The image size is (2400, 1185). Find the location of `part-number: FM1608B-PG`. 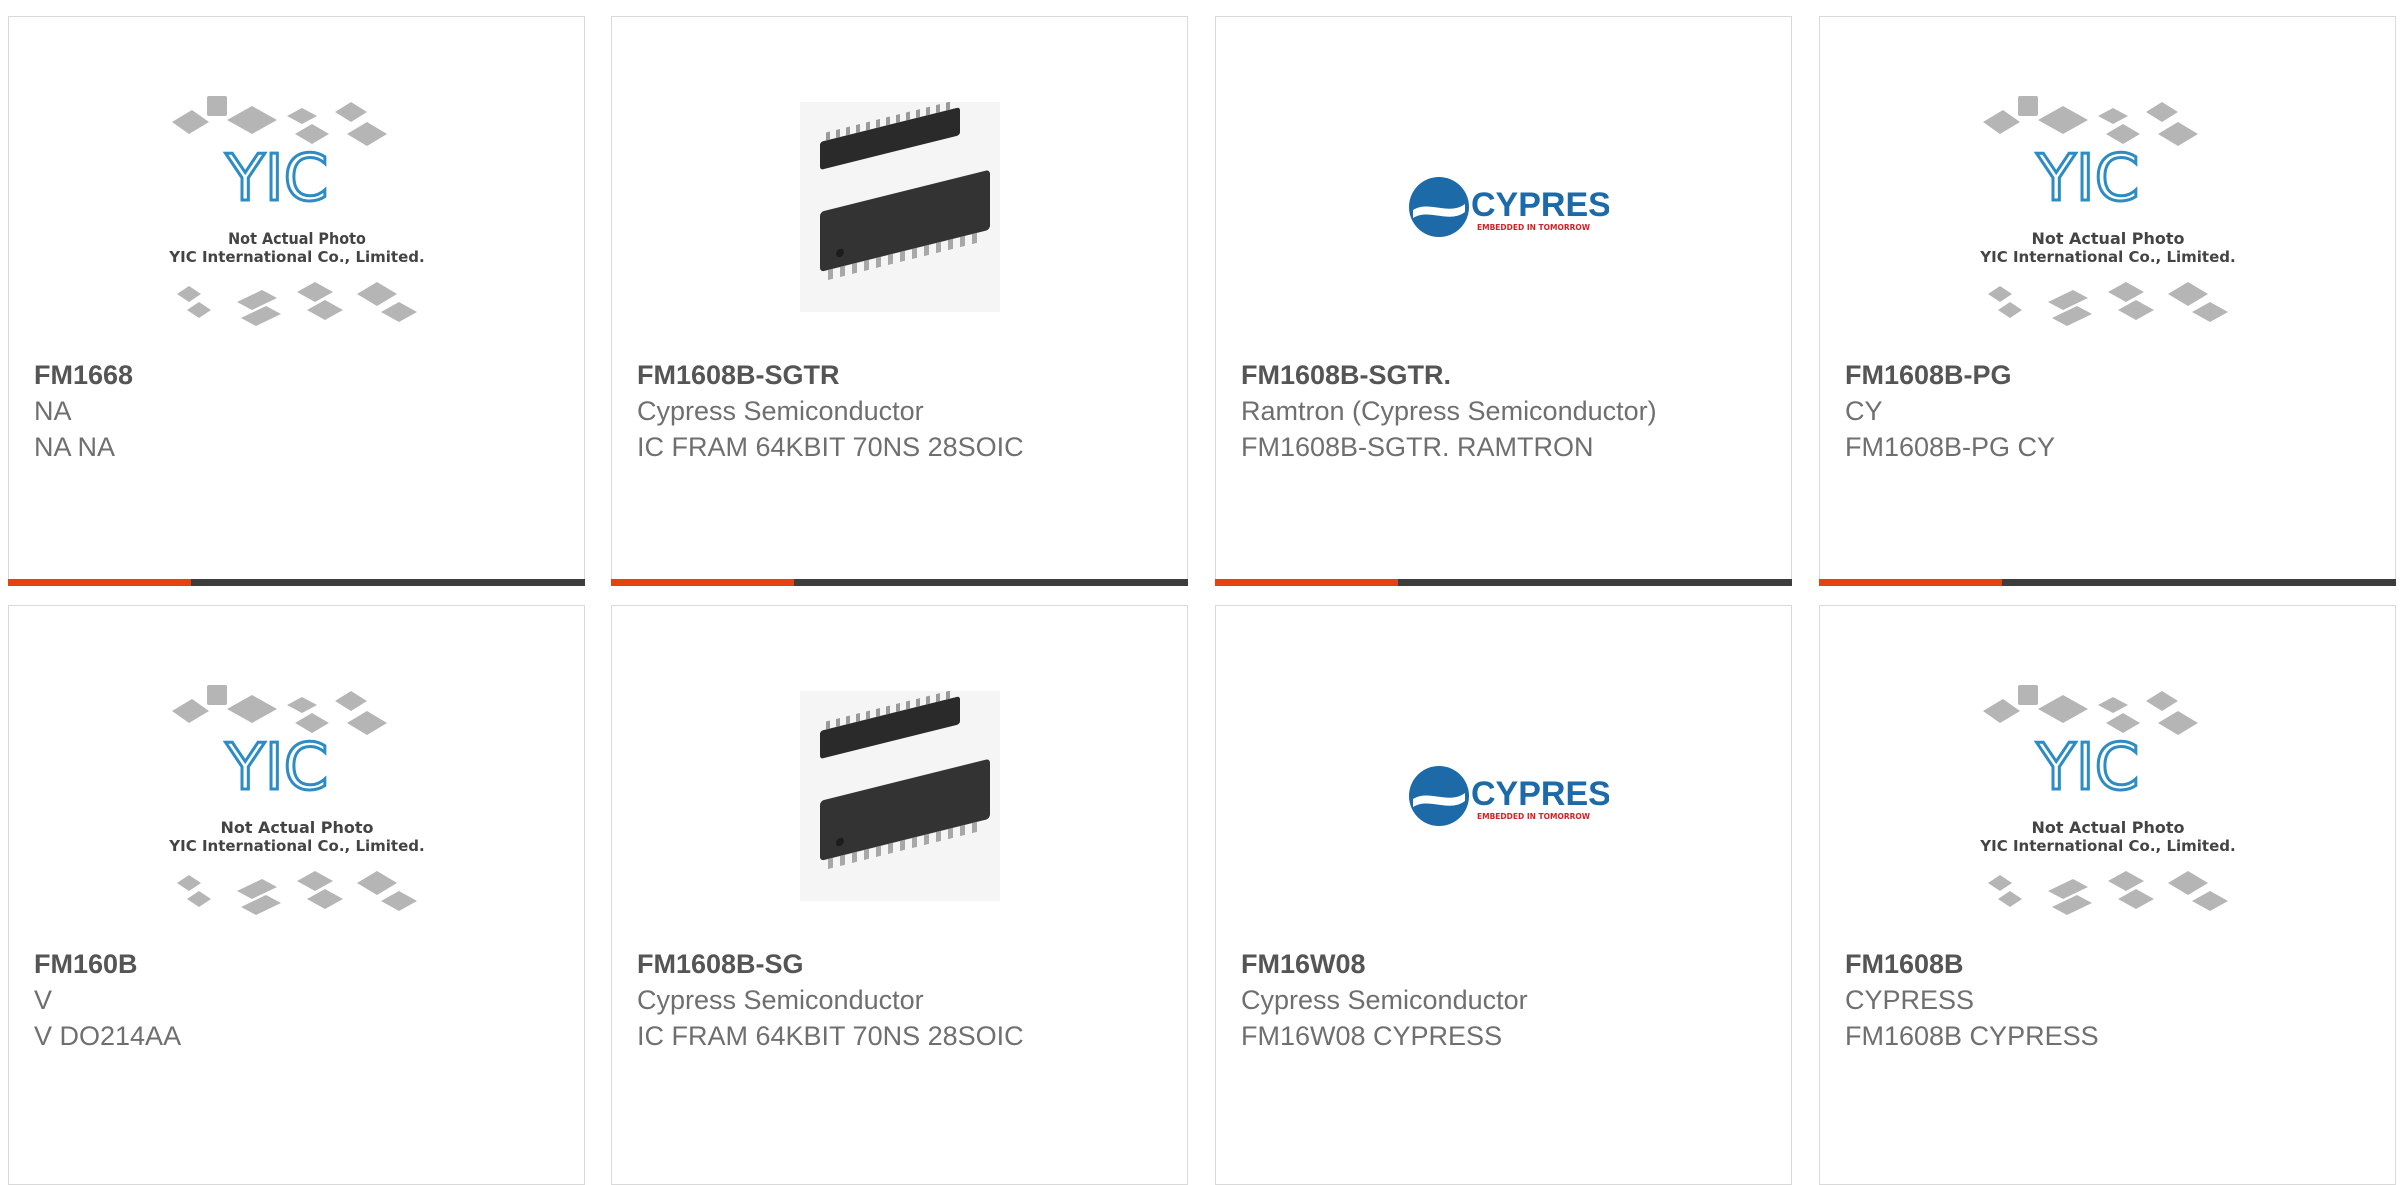

part-number: FM1608B-PG is located at coordinates (2110, 375).